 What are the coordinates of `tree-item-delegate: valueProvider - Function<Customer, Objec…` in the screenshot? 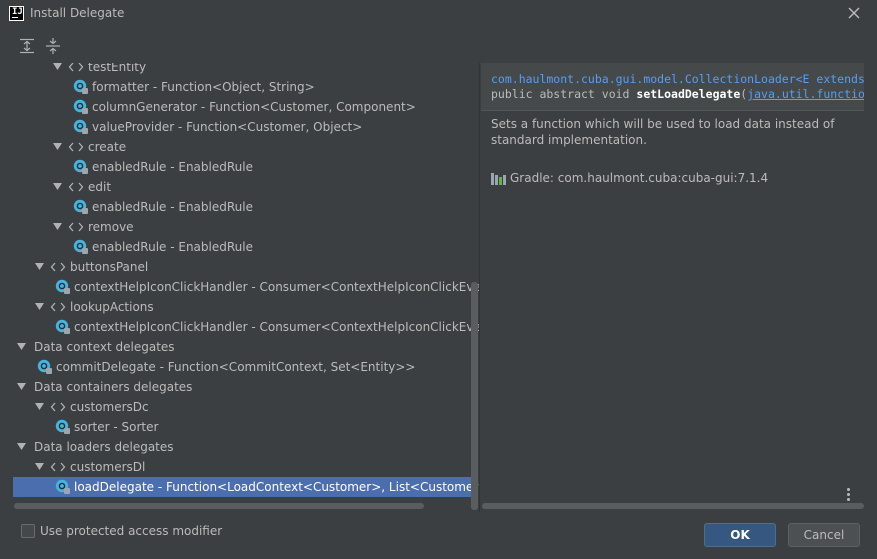 It's located at (245, 127).